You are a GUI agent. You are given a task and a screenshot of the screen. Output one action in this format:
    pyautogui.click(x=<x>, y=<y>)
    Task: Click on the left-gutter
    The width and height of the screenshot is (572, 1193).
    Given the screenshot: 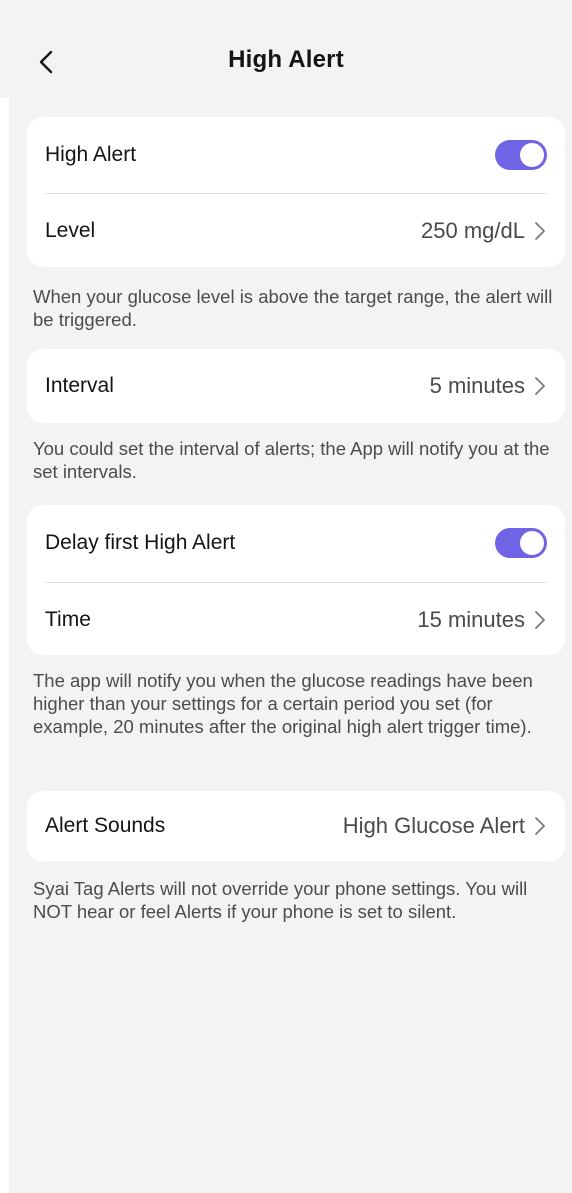 What is the action you would take?
    pyautogui.click(x=4, y=596)
    